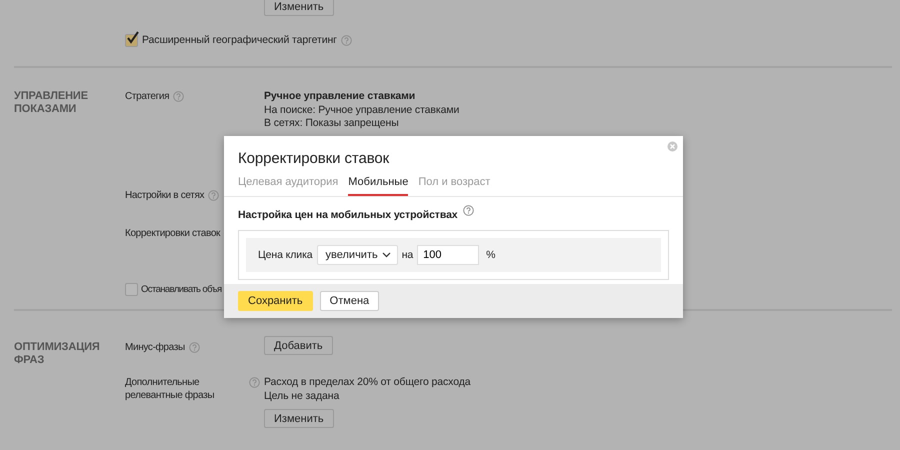 The height and width of the screenshot is (450, 900). What do you see at coordinates (332, 123) in the screenshot?
I see `setting-value: В сетях: Показы запрещены` at bounding box center [332, 123].